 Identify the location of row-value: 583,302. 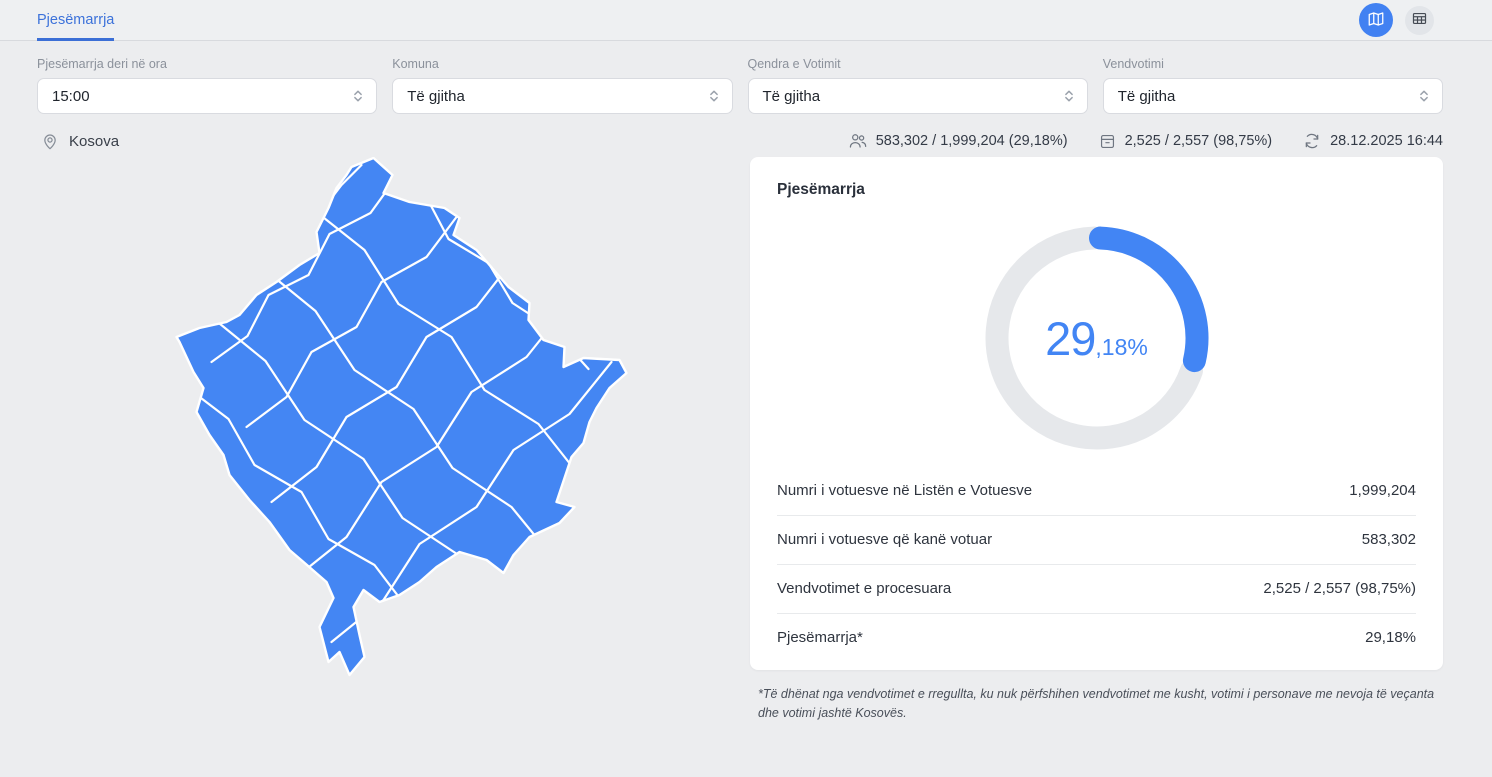
(1388, 539).